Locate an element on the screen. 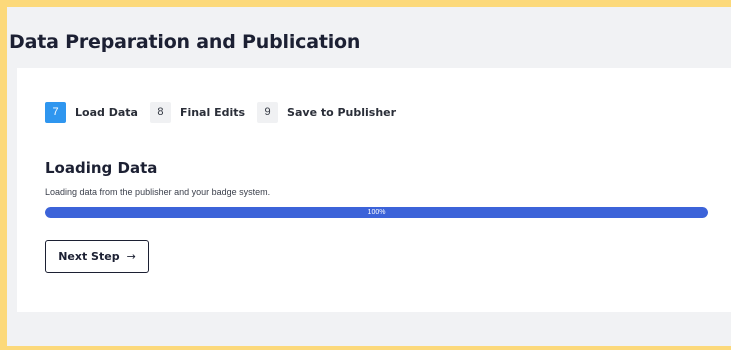  arrow-right-icon: → is located at coordinates (131, 256).